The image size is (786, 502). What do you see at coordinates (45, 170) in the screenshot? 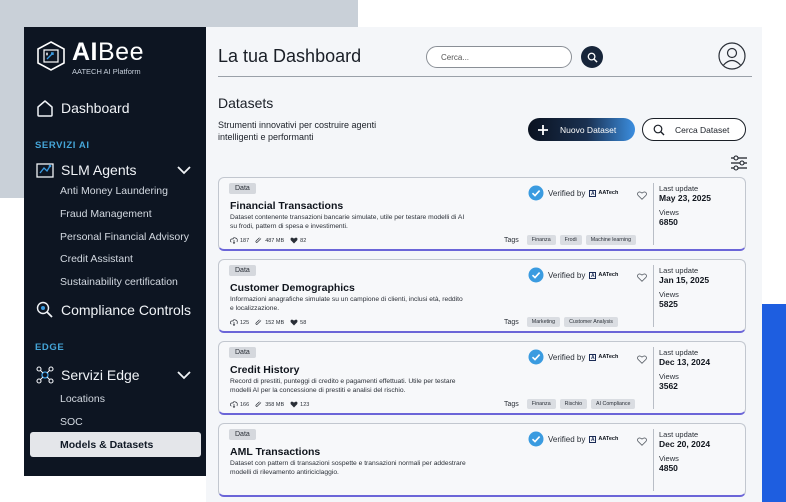
I see `slm-agents-icon` at bounding box center [45, 170].